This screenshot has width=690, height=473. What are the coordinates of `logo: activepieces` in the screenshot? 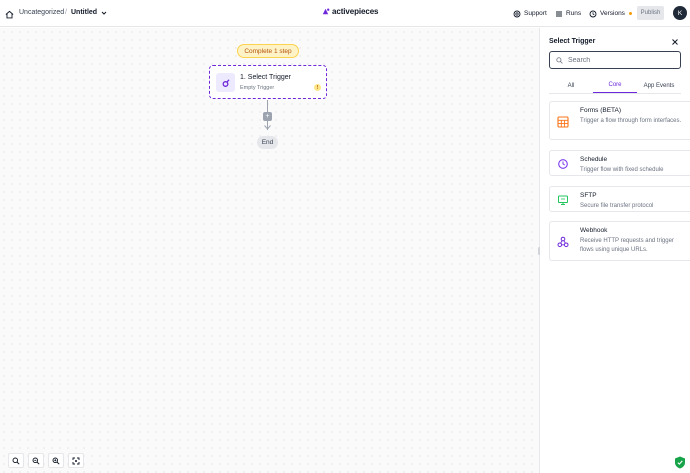 It's located at (349, 11).